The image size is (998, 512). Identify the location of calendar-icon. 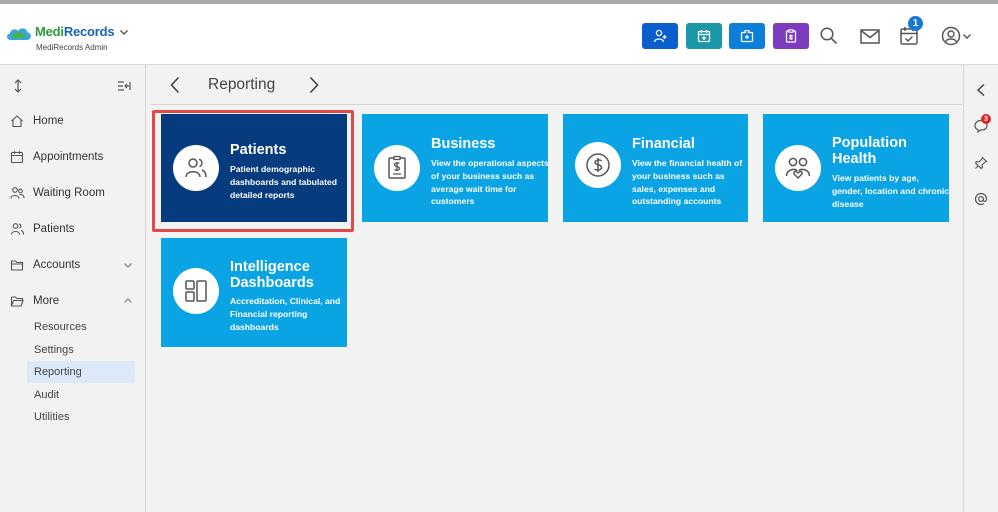
(17, 157).